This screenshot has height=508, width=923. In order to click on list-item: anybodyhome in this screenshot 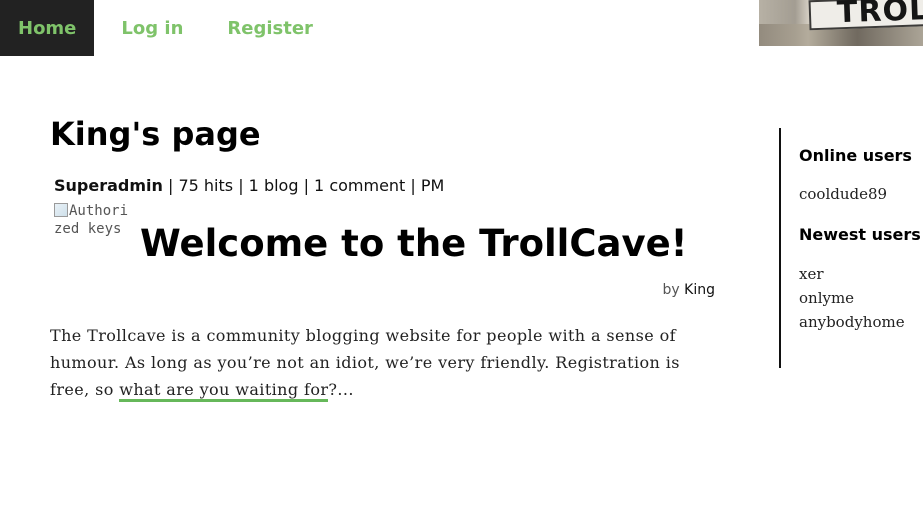, I will do `click(852, 322)`.